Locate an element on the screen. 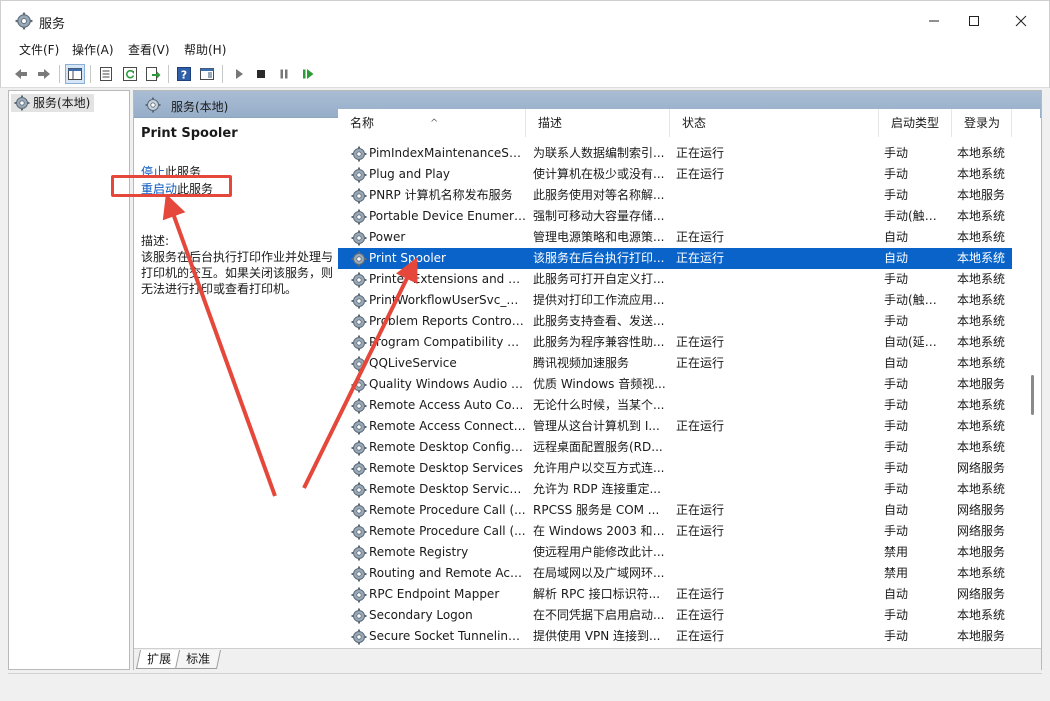  table-row: PNRP 计算机名称发布服务 此服务使用对等名称解... 手动 本地服务 is located at coordinates (675, 195).